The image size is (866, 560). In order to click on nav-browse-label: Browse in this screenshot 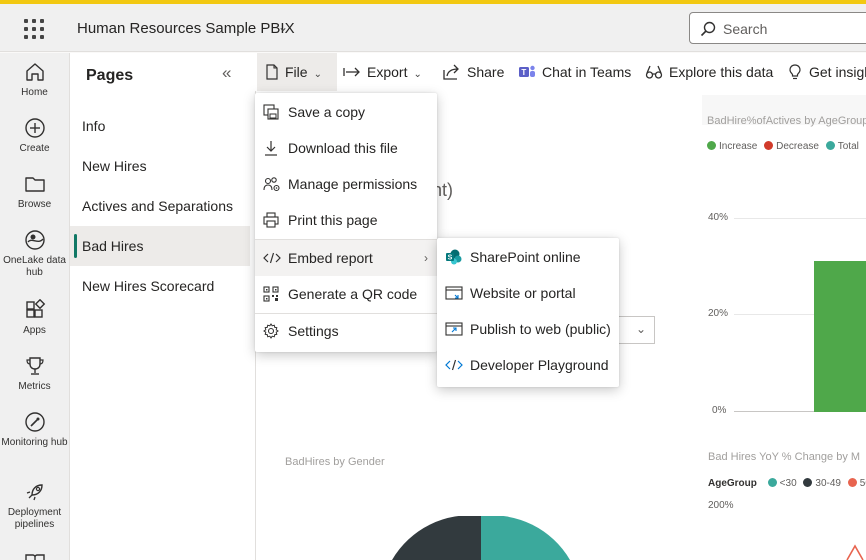, I will do `click(34, 204)`.